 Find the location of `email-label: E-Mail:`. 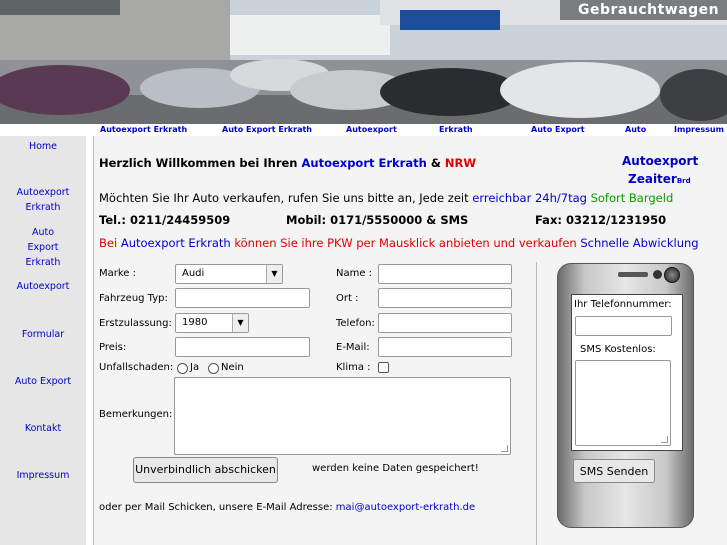

email-label: E-Mail: is located at coordinates (353, 347).